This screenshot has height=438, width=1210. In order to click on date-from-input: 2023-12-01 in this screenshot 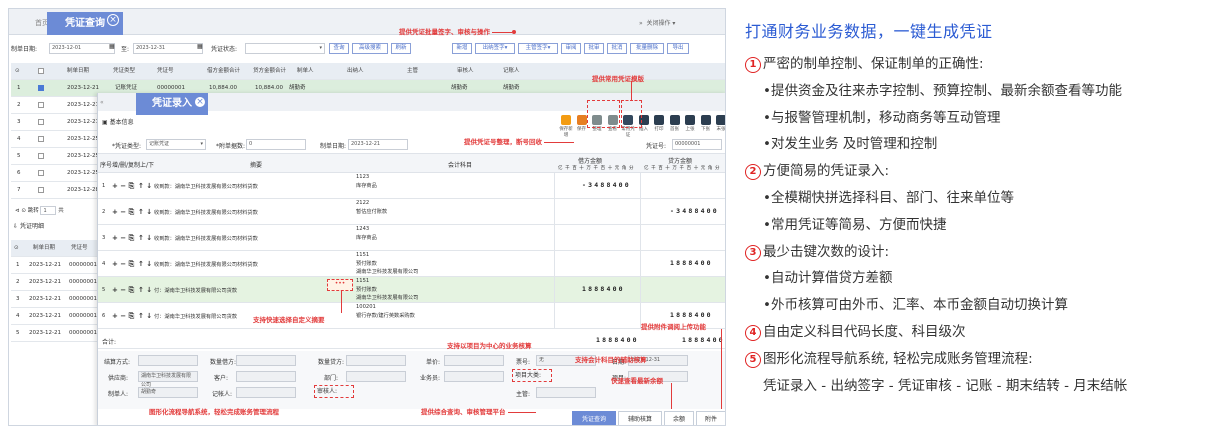, I will do `click(82, 48)`.